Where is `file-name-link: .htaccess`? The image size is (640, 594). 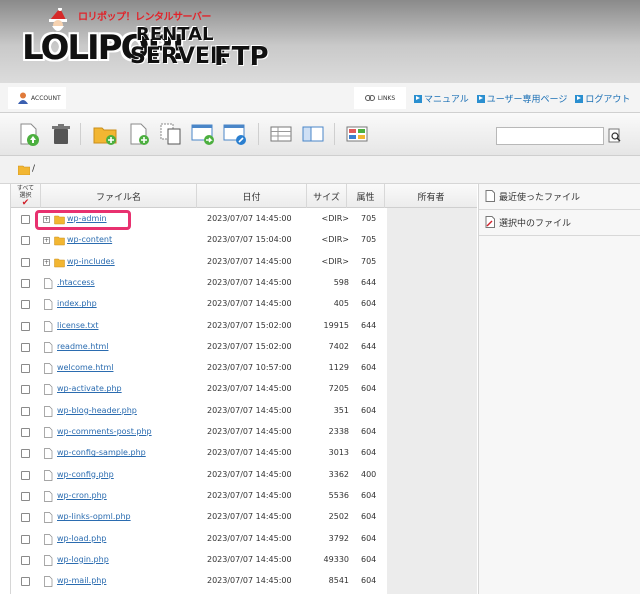
file-name-link: .htaccess is located at coordinates (76, 282).